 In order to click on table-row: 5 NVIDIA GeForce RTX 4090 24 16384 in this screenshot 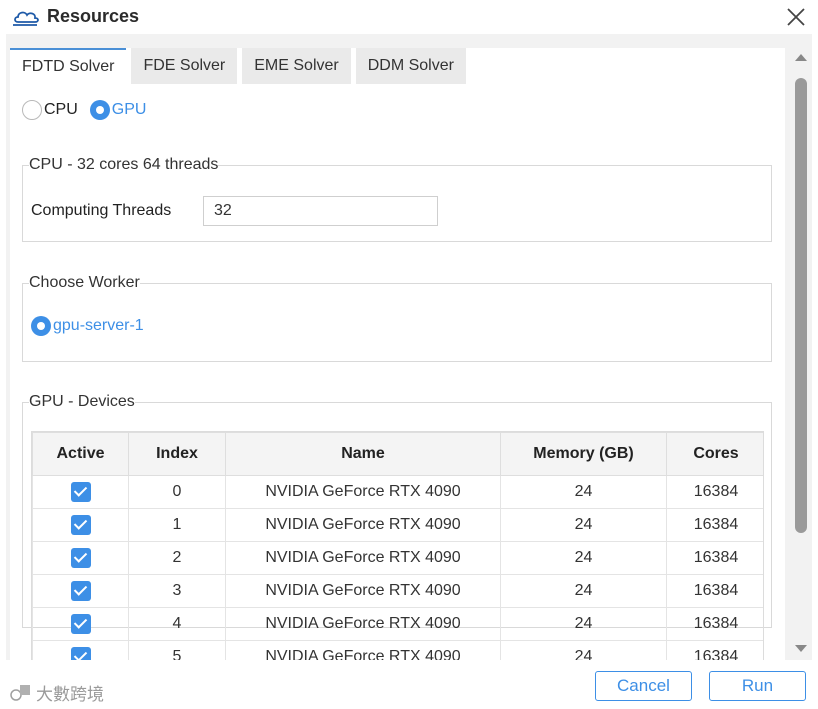, I will do `click(397, 650)`.